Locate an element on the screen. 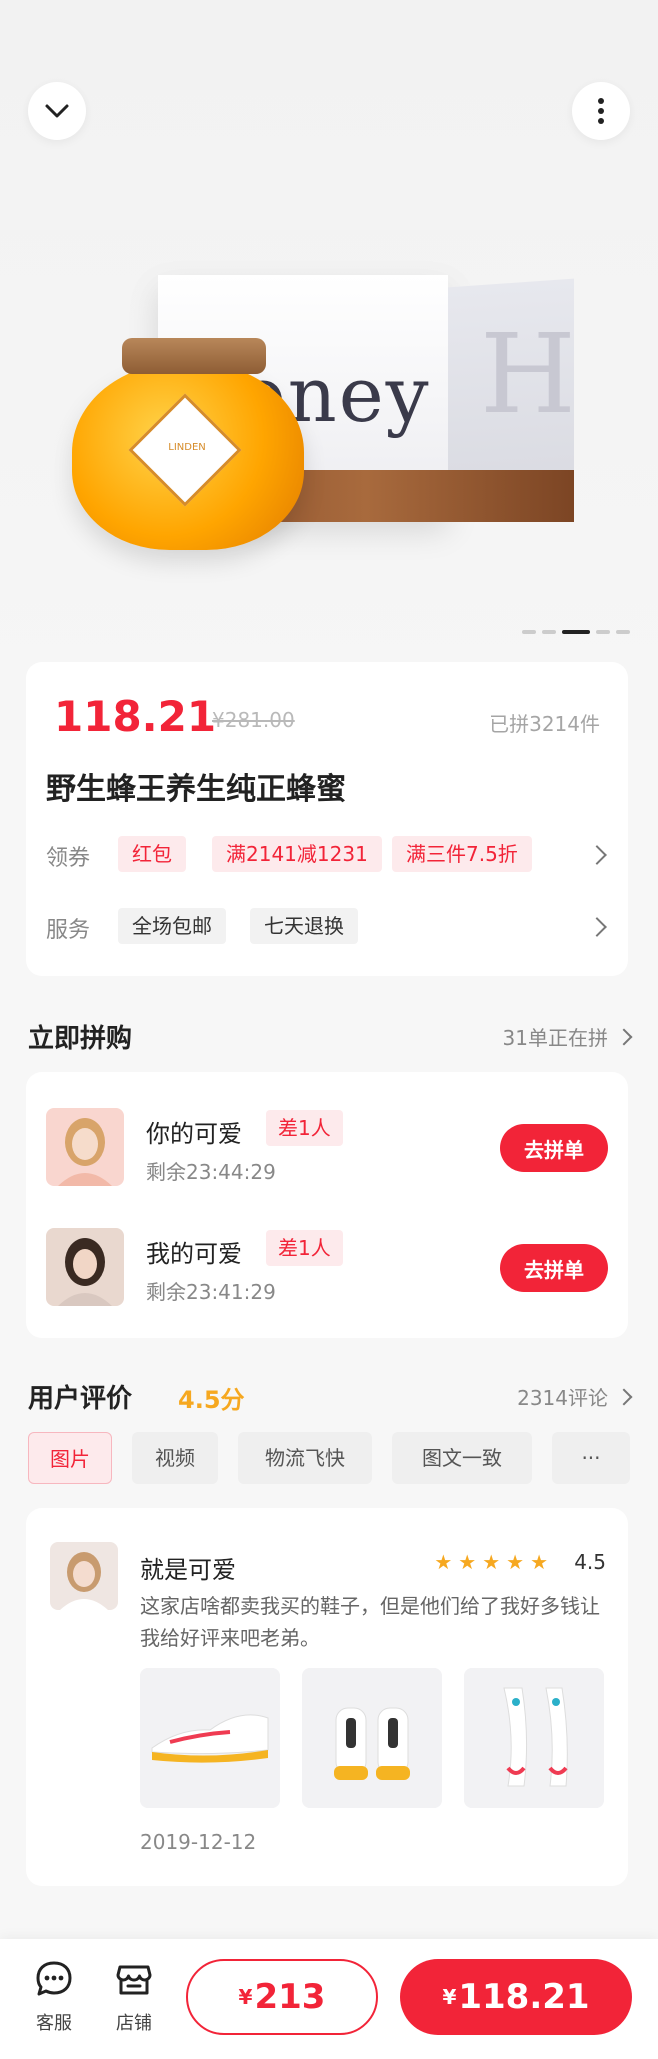 Image resolution: width=658 pixels, height=2059 pixels. service-tag: 全场包邮 is located at coordinates (172, 926).